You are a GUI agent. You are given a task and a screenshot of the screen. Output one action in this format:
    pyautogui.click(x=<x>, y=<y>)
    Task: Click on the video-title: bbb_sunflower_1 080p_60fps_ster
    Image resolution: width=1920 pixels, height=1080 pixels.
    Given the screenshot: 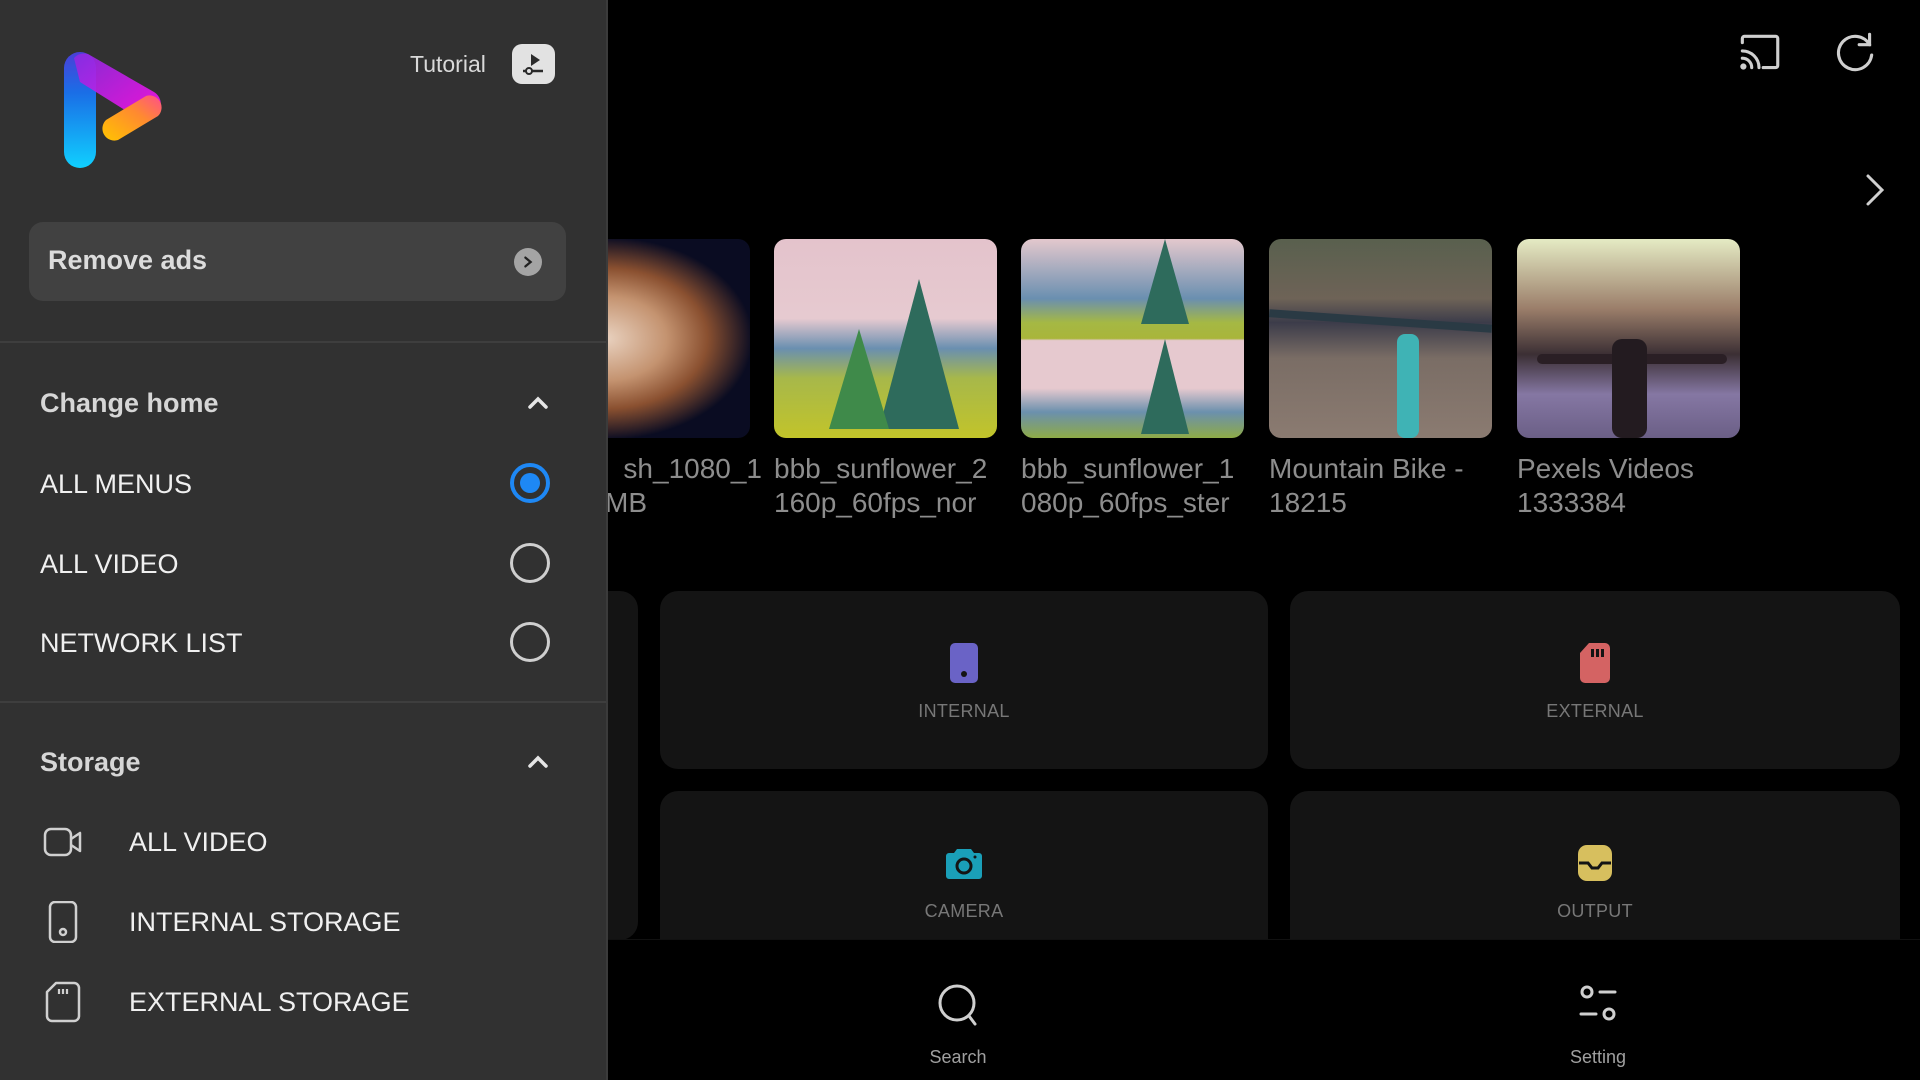 What is the action you would take?
    pyautogui.click(x=1128, y=485)
    